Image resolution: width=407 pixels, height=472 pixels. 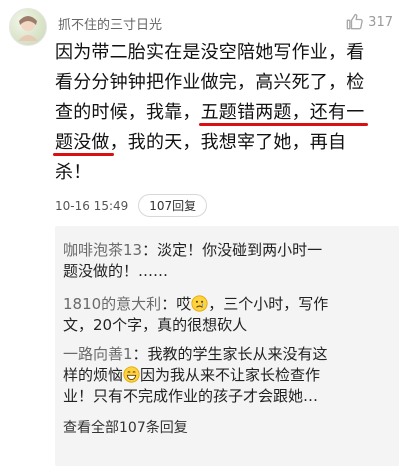 What do you see at coordinates (82, 142) in the screenshot?
I see `underlined-text: 题没做` at bounding box center [82, 142].